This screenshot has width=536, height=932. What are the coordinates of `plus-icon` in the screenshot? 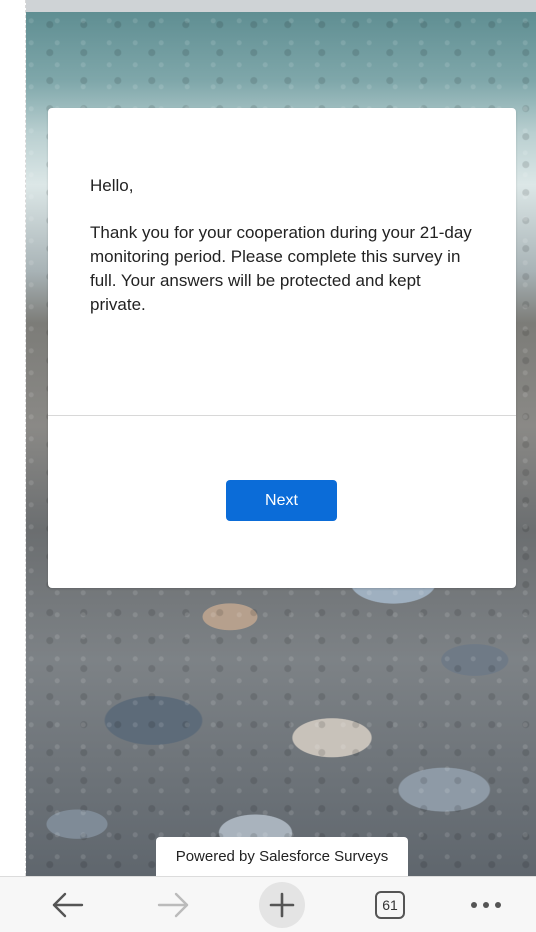 It's located at (282, 905).